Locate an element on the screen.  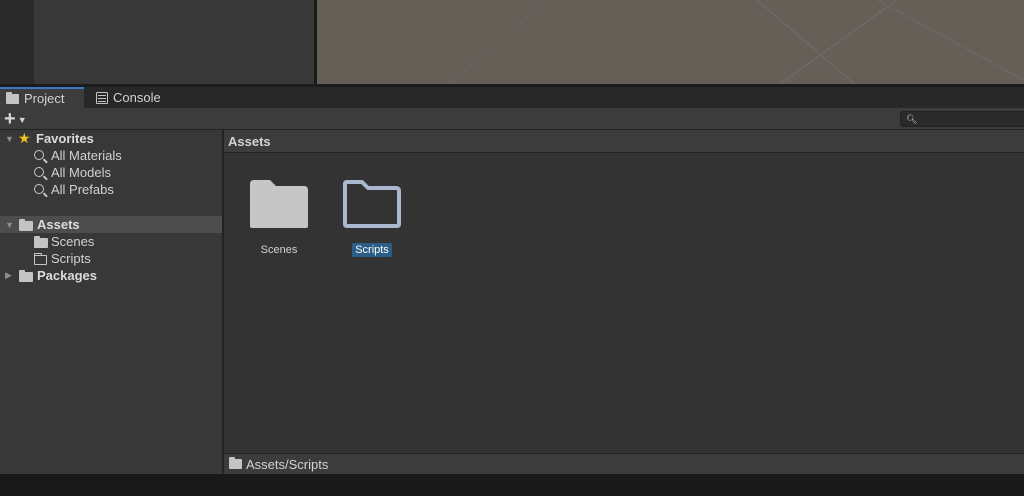
scene-view is located at coordinates (670, 43).